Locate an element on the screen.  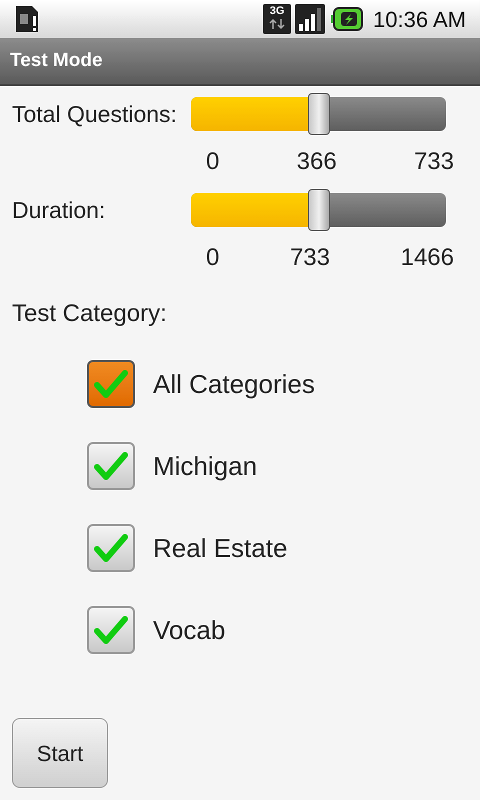
clock: 10:36 AM is located at coordinates (419, 20).